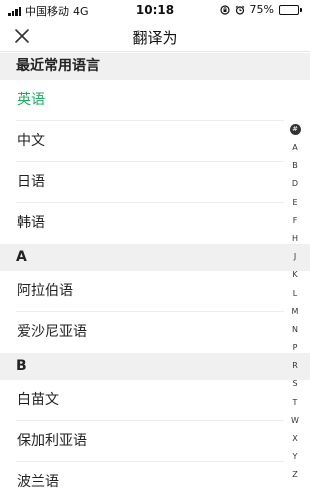 This screenshot has width=320, height=500. I want to click on index-letter: Y, so click(295, 457).